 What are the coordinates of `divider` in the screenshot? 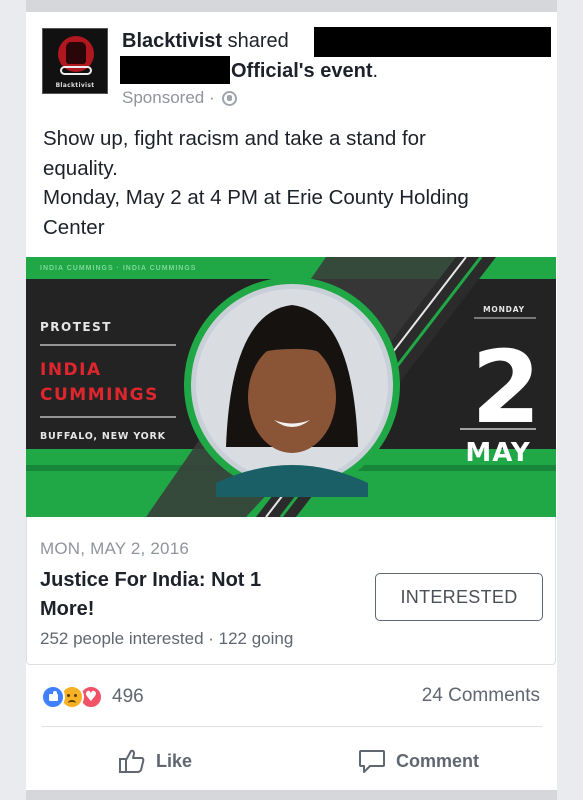 It's located at (292, 726).